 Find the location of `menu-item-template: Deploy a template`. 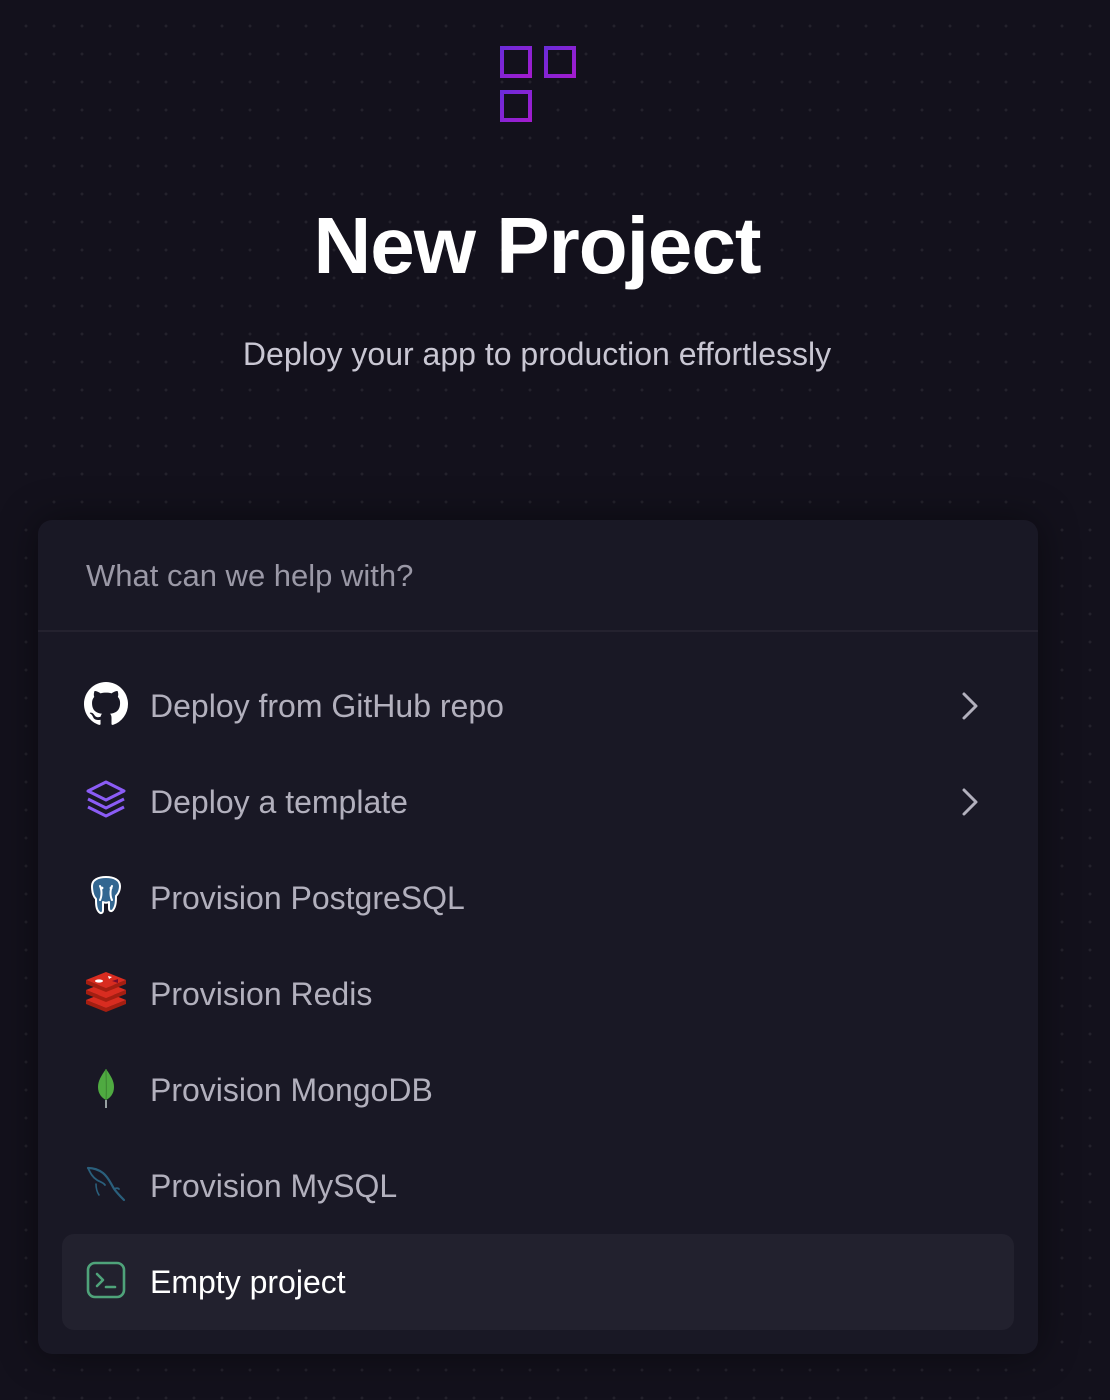

menu-item-template: Deploy a template is located at coordinates (538, 802).